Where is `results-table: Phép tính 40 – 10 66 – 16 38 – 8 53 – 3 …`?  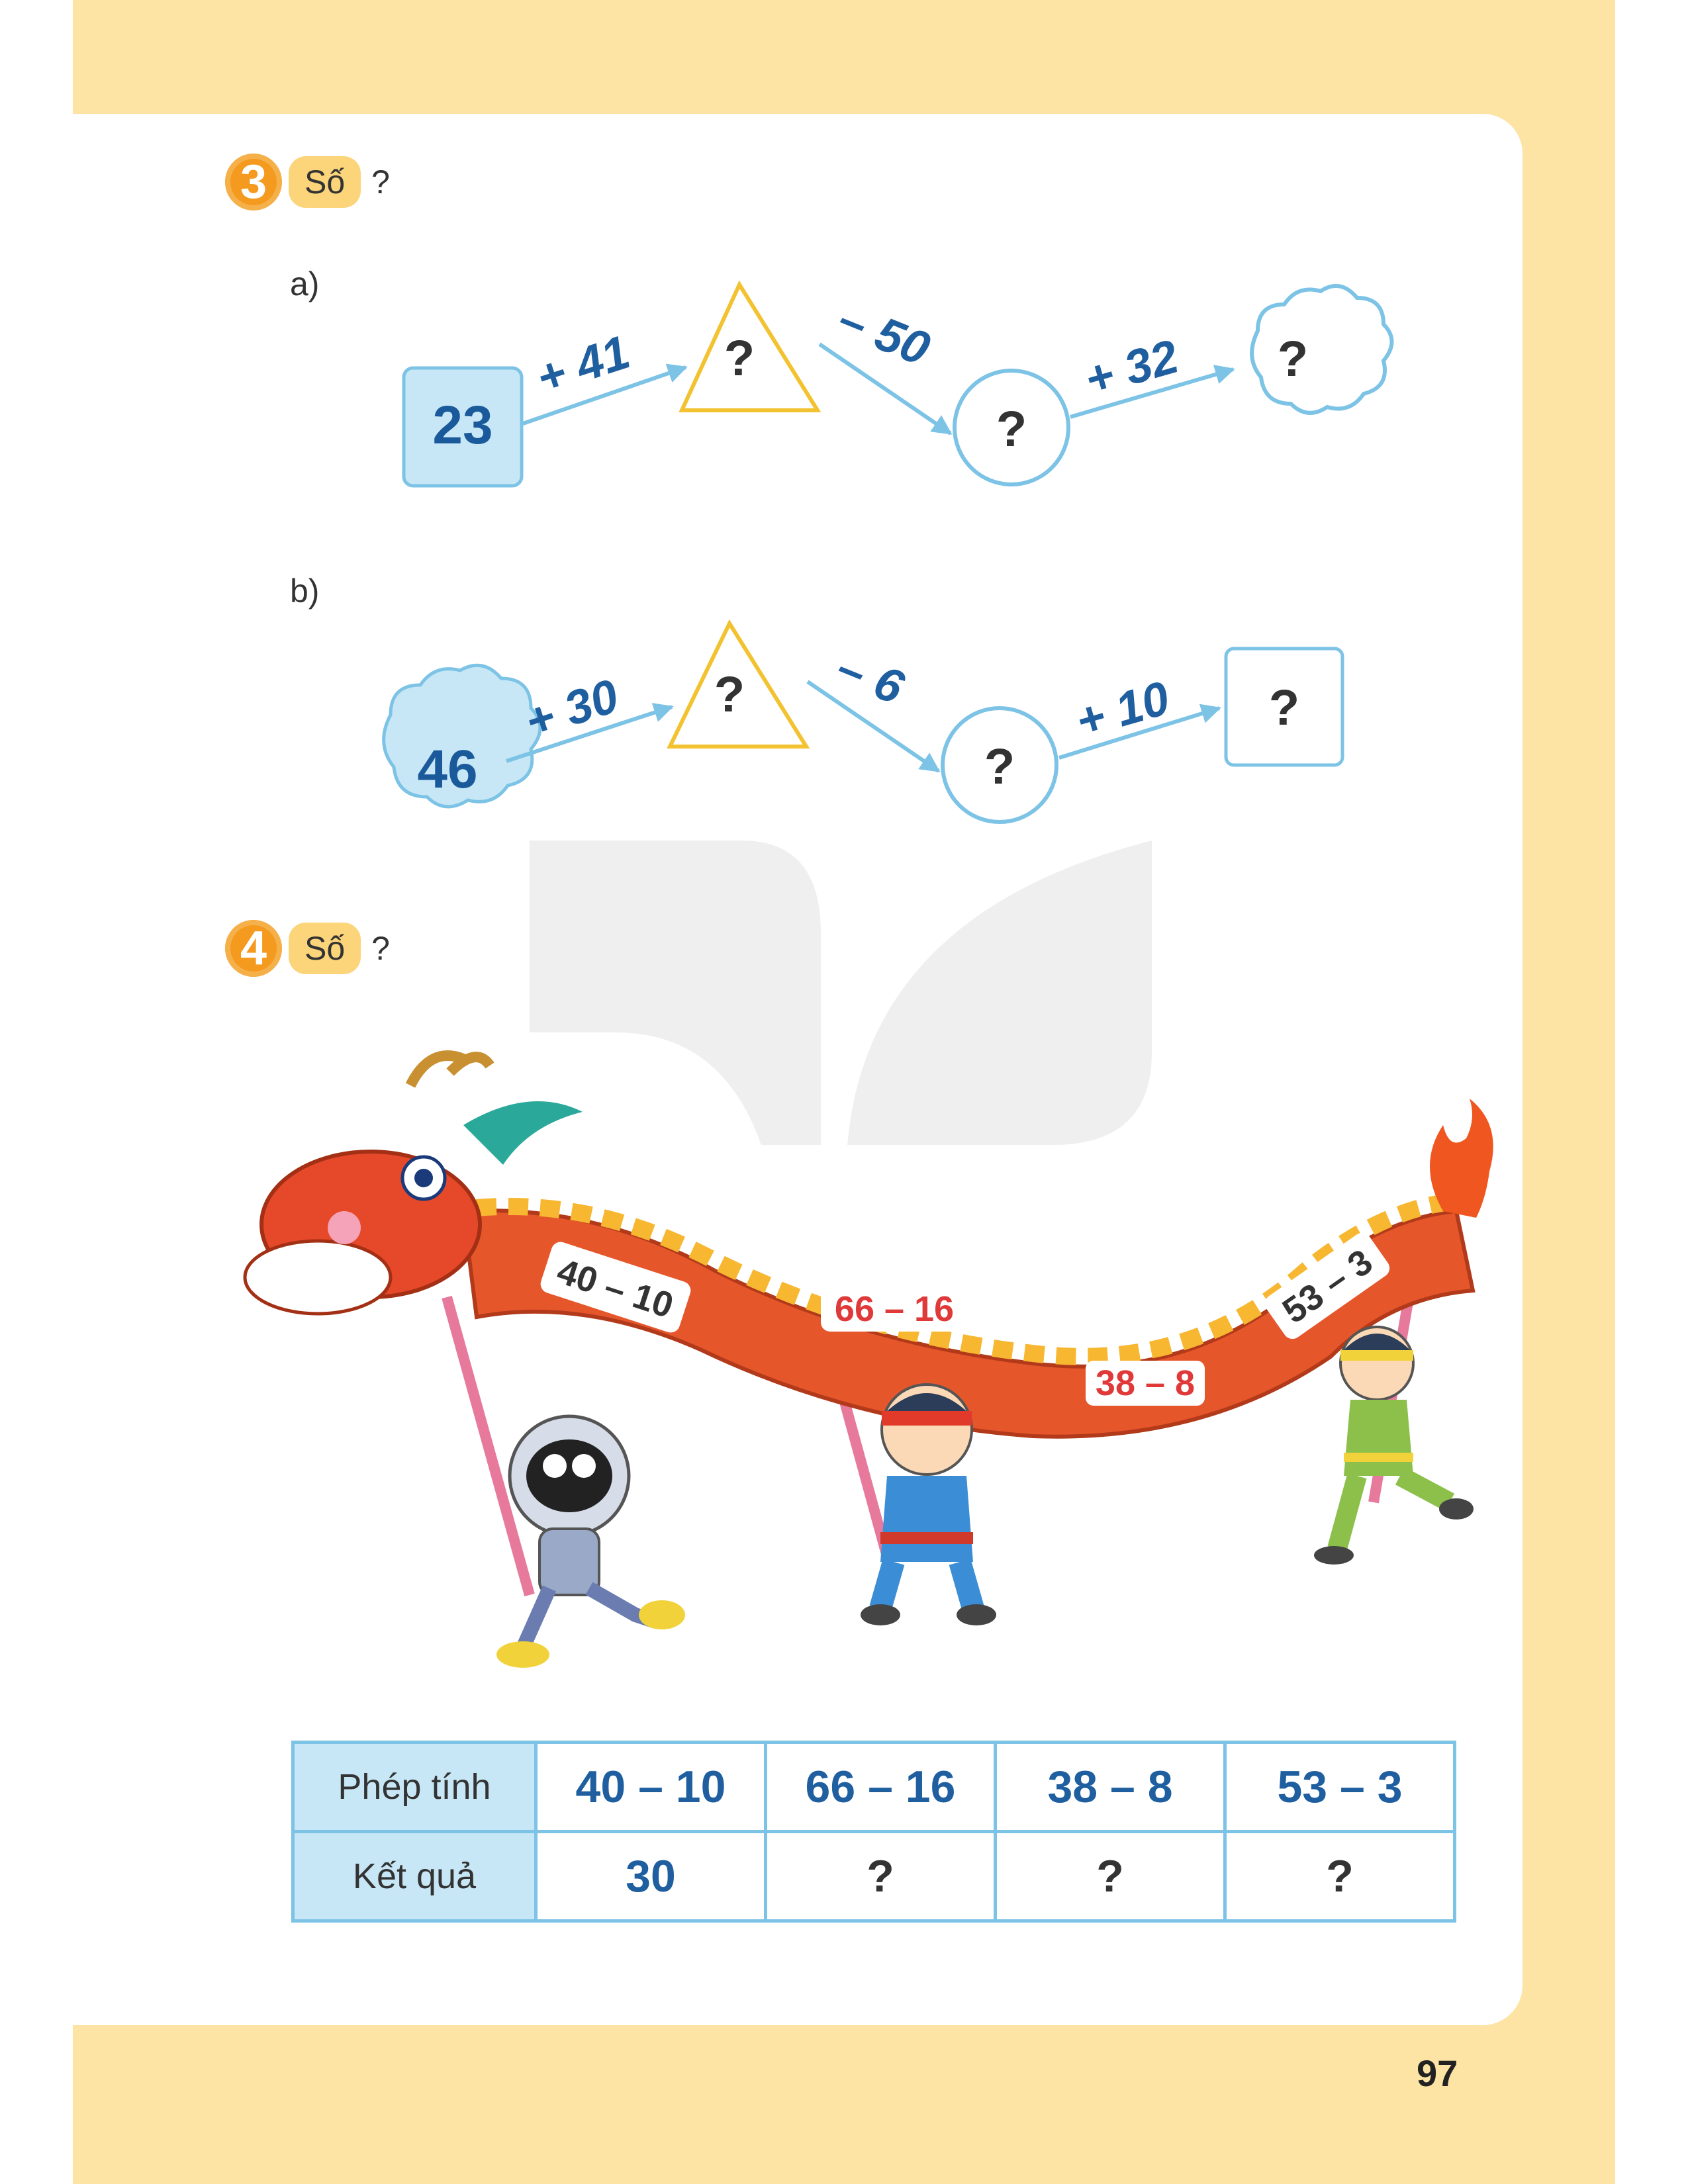 results-table: Phép tính 40 – 10 66 – 16 38 – 8 53 – 3 … is located at coordinates (873, 1832).